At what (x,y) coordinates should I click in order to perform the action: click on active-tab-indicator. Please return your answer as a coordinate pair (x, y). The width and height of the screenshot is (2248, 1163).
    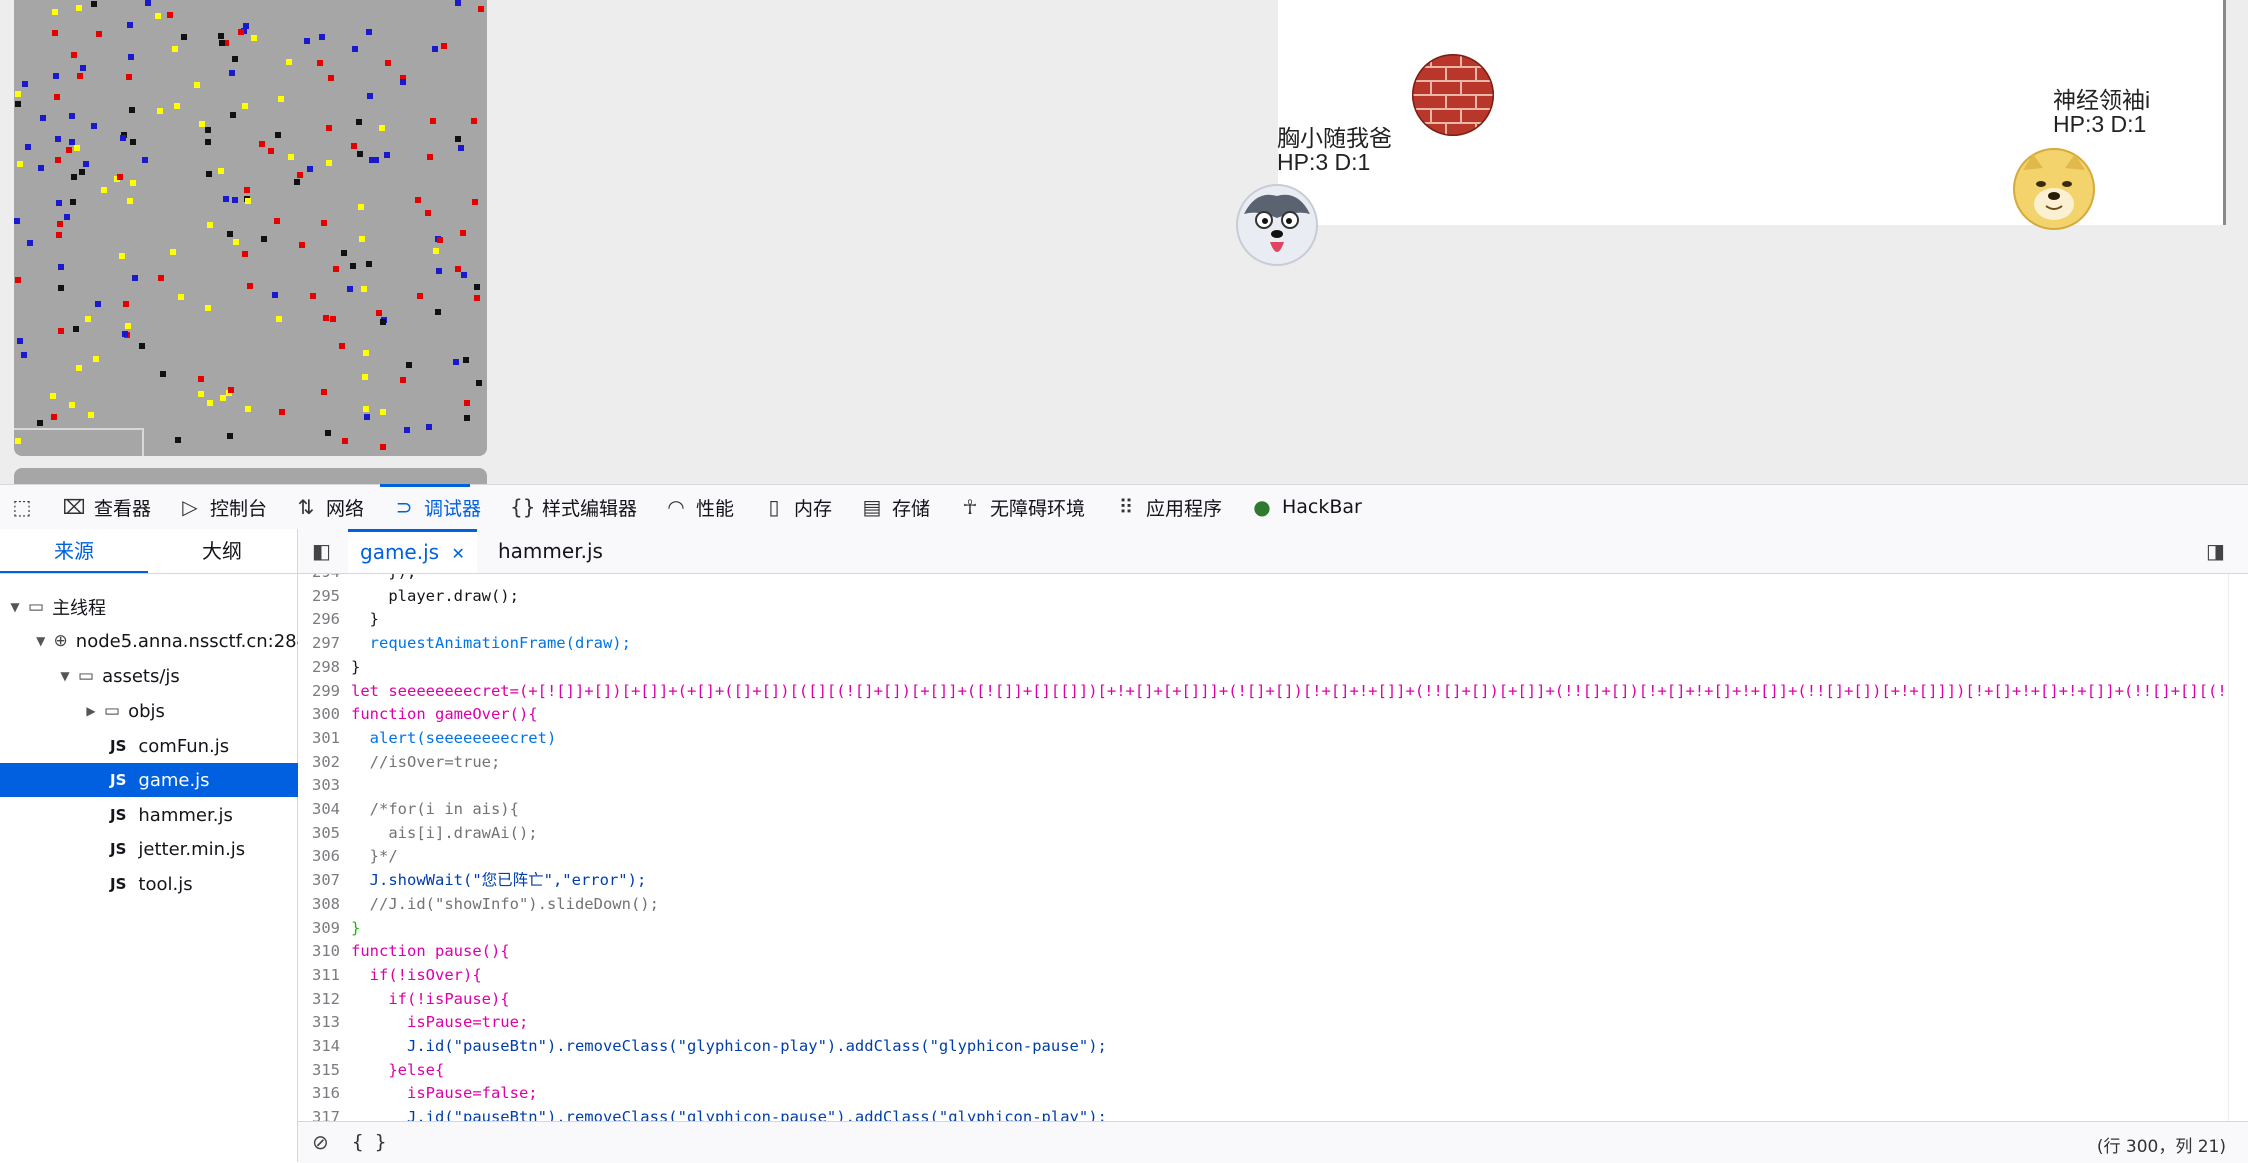
    Looking at the image, I should click on (425, 485).